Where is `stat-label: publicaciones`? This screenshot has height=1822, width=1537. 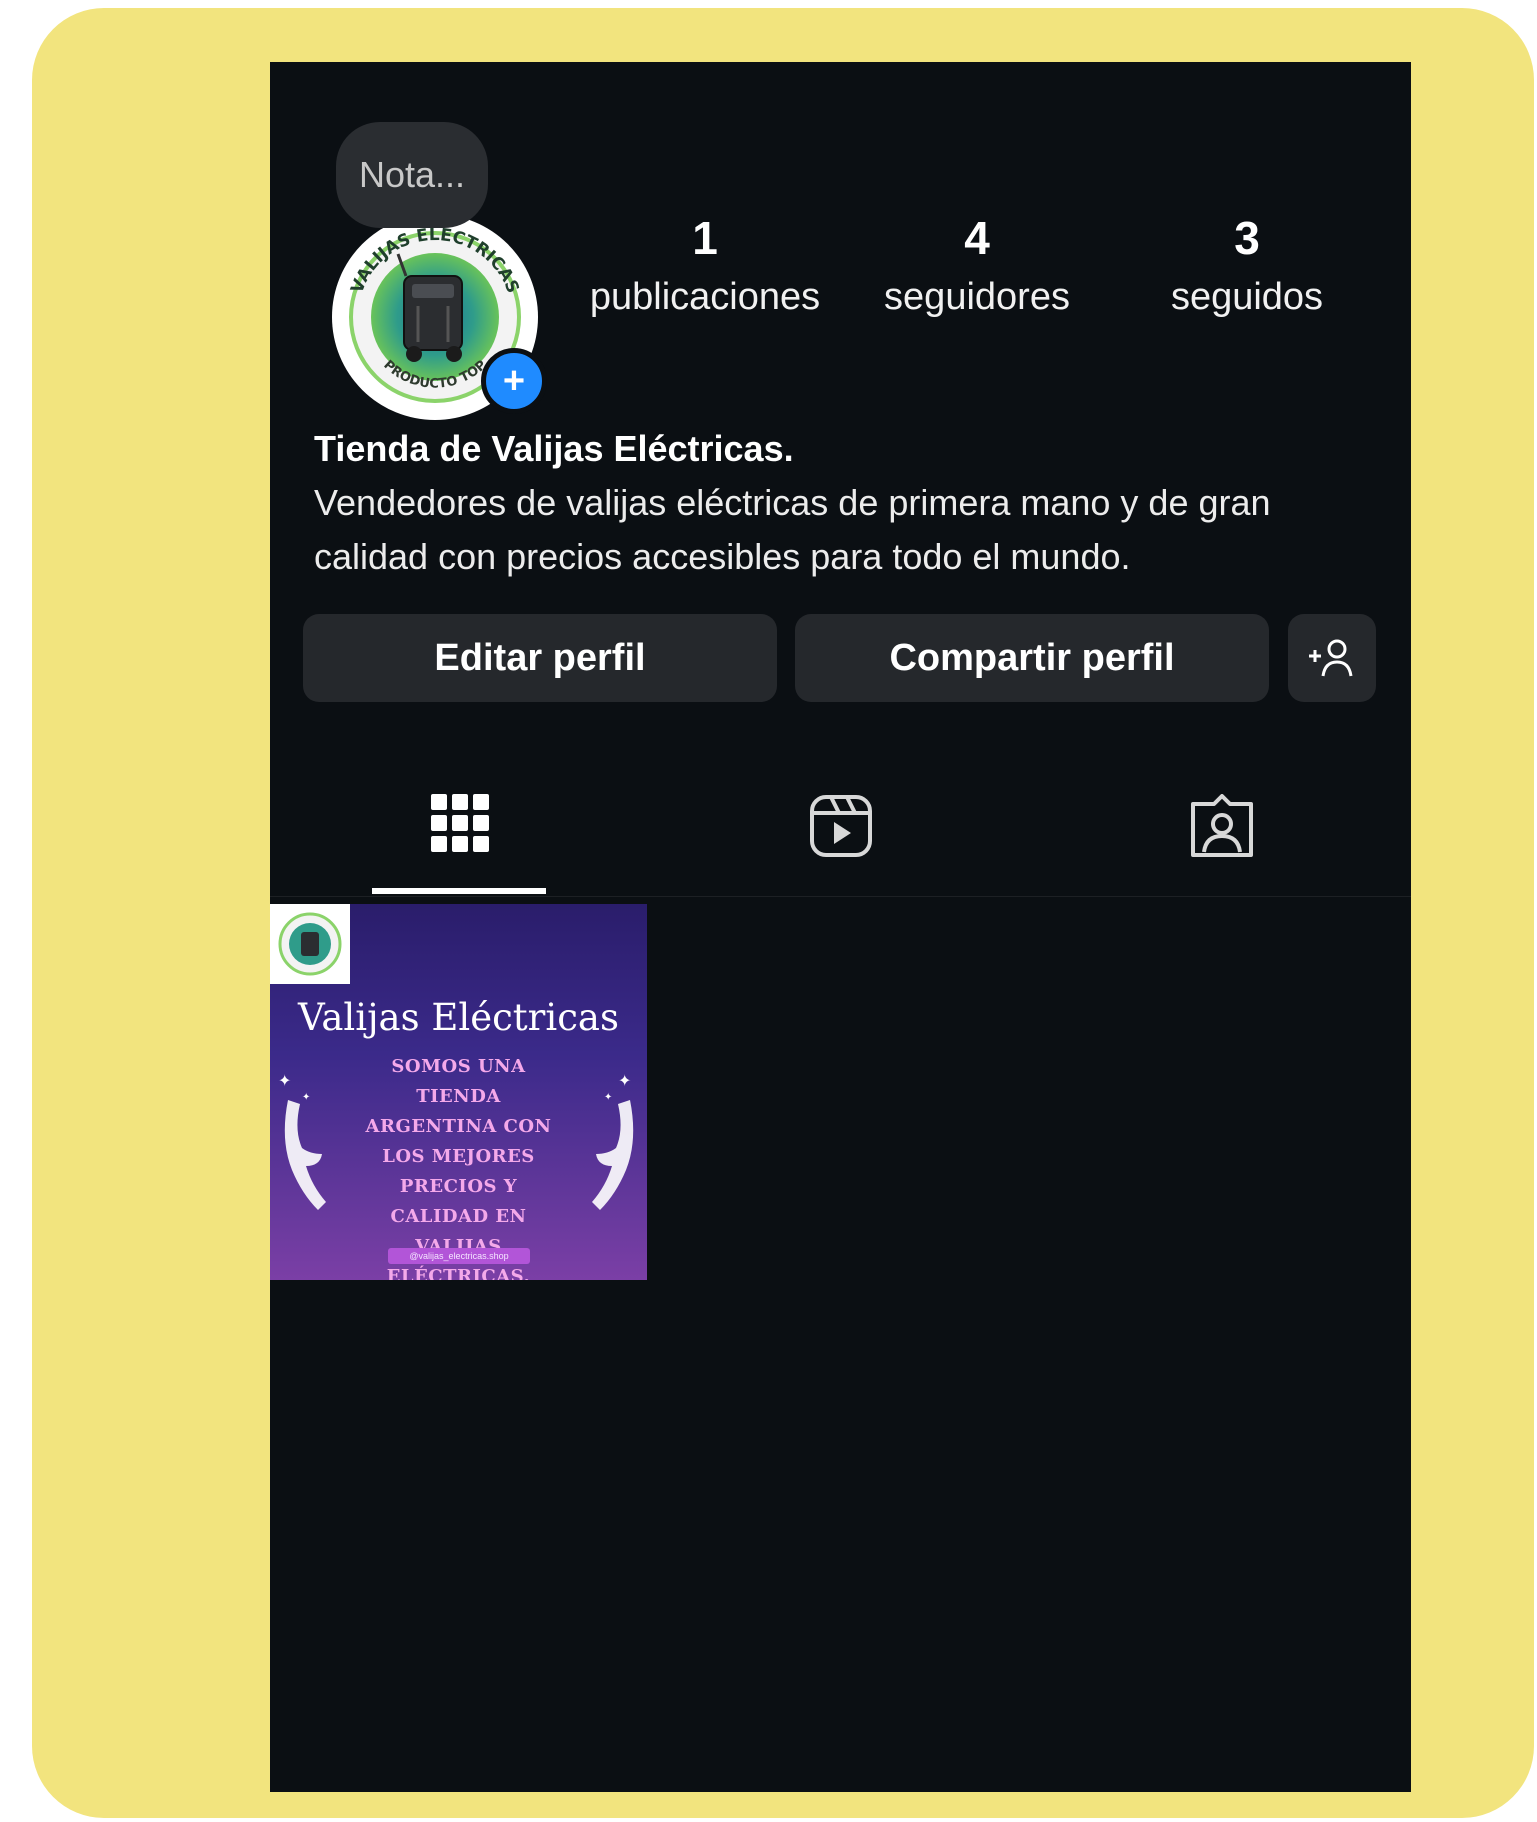
stat-label: publicaciones is located at coordinates (705, 297).